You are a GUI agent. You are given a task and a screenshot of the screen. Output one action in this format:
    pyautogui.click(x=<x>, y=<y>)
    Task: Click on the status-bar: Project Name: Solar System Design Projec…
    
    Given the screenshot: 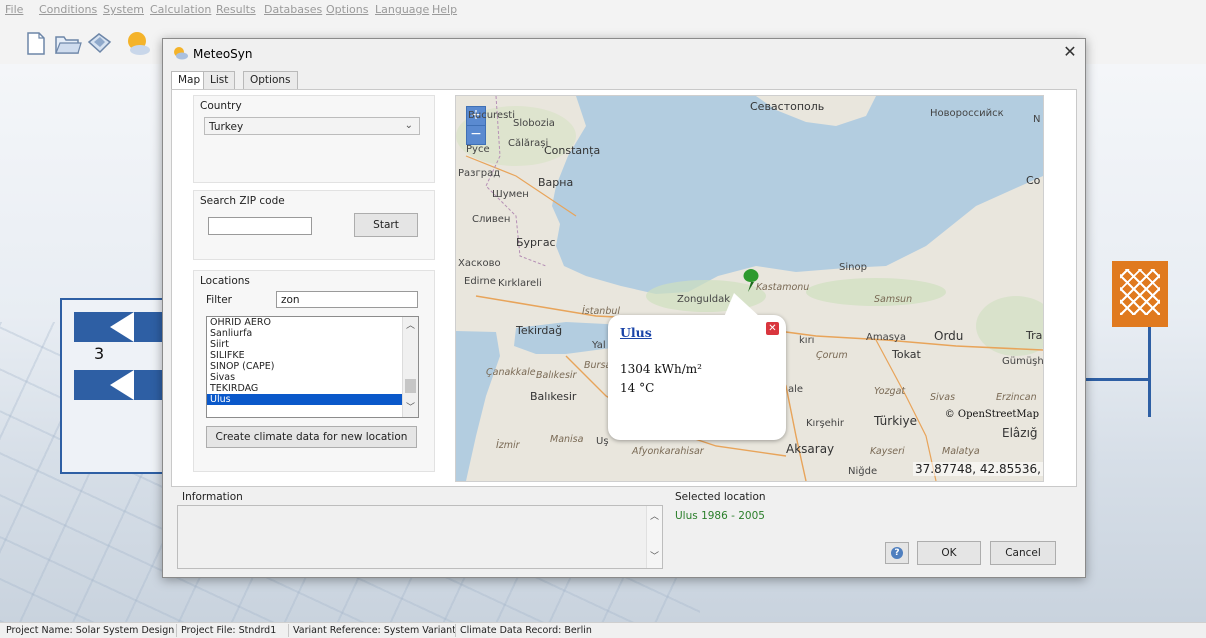 What is the action you would take?
    pyautogui.click(x=603, y=630)
    